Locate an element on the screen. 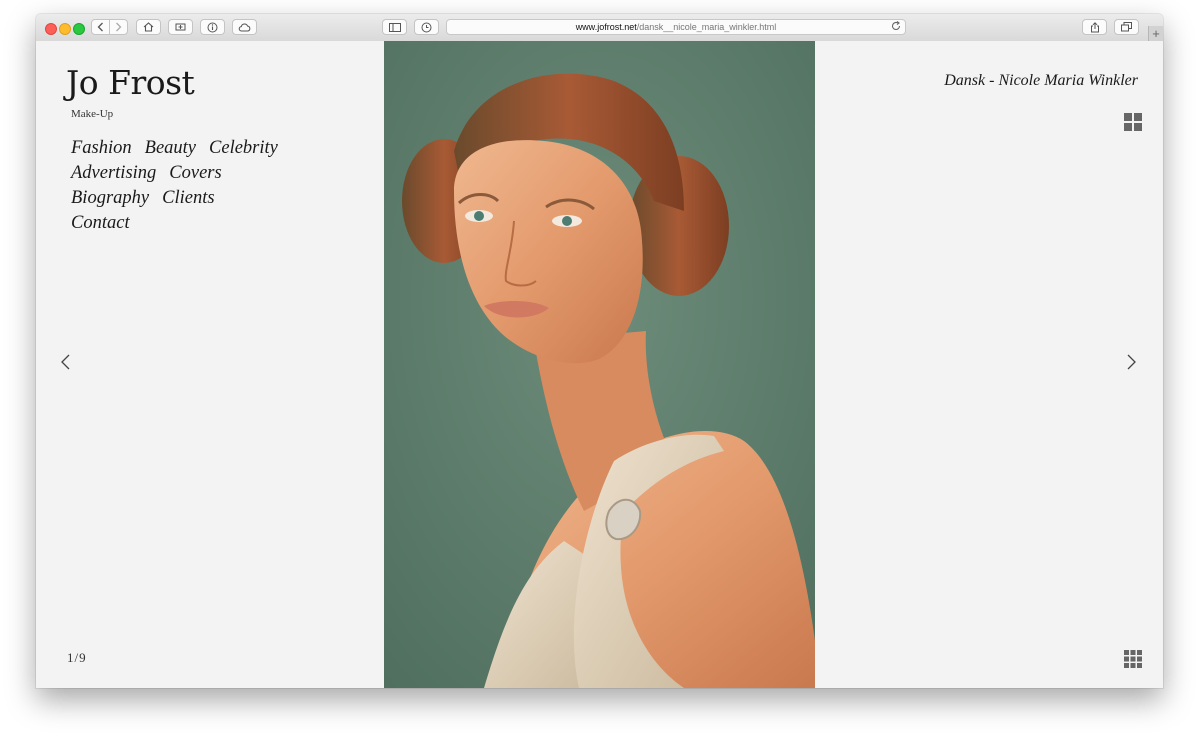 This screenshot has height=734, width=1200. sidebar-icon is located at coordinates (394, 27).